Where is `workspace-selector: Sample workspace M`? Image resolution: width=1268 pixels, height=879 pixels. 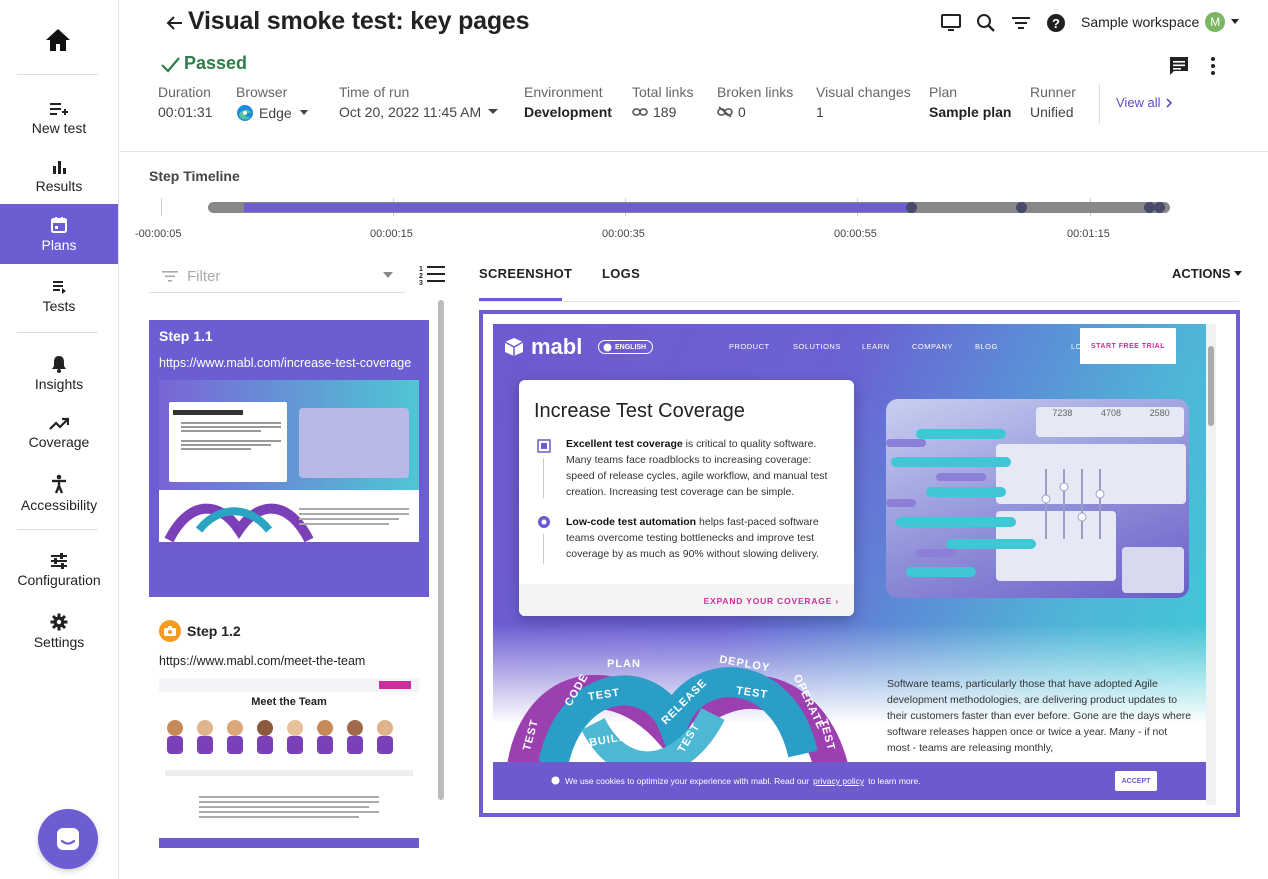 workspace-selector: Sample workspace M is located at coordinates (1160, 22).